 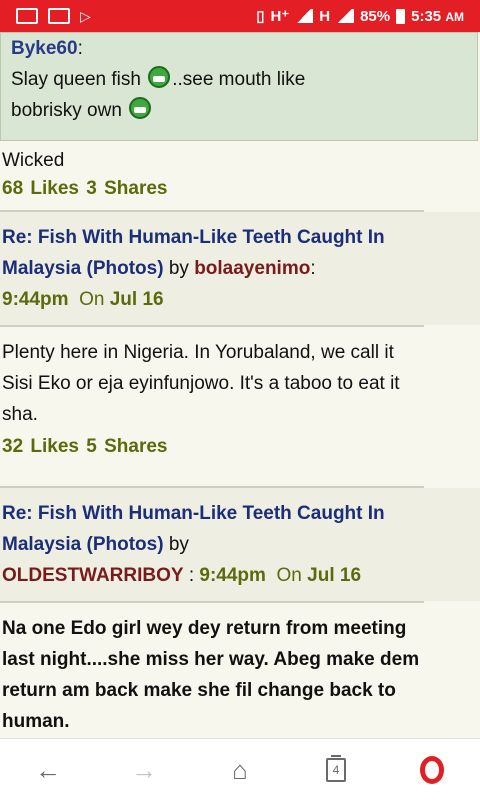 What do you see at coordinates (240, 451) in the screenshot?
I see `post-stats: 32 Likes 5 Shares` at bounding box center [240, 451].